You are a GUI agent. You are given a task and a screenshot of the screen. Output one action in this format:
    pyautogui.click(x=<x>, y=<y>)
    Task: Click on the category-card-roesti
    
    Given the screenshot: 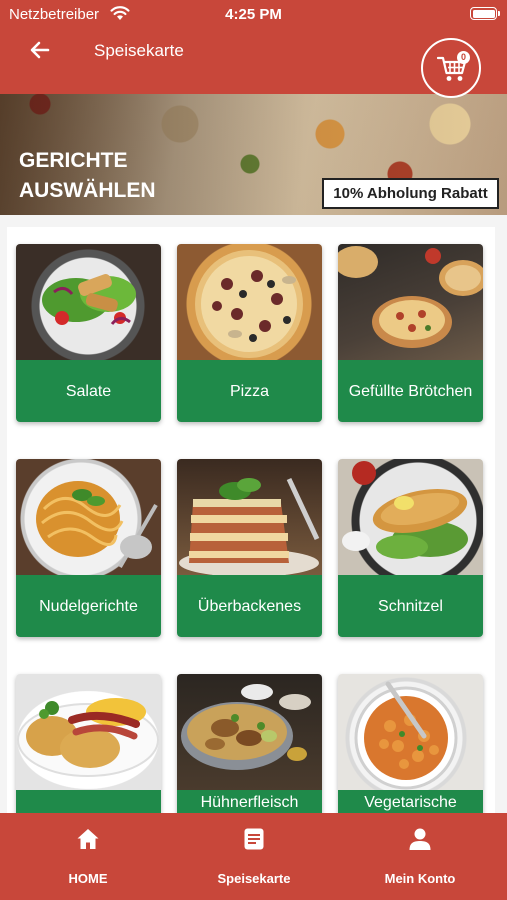 What is the action you would take?
    pyautogui.click(x=88, y=743)
    